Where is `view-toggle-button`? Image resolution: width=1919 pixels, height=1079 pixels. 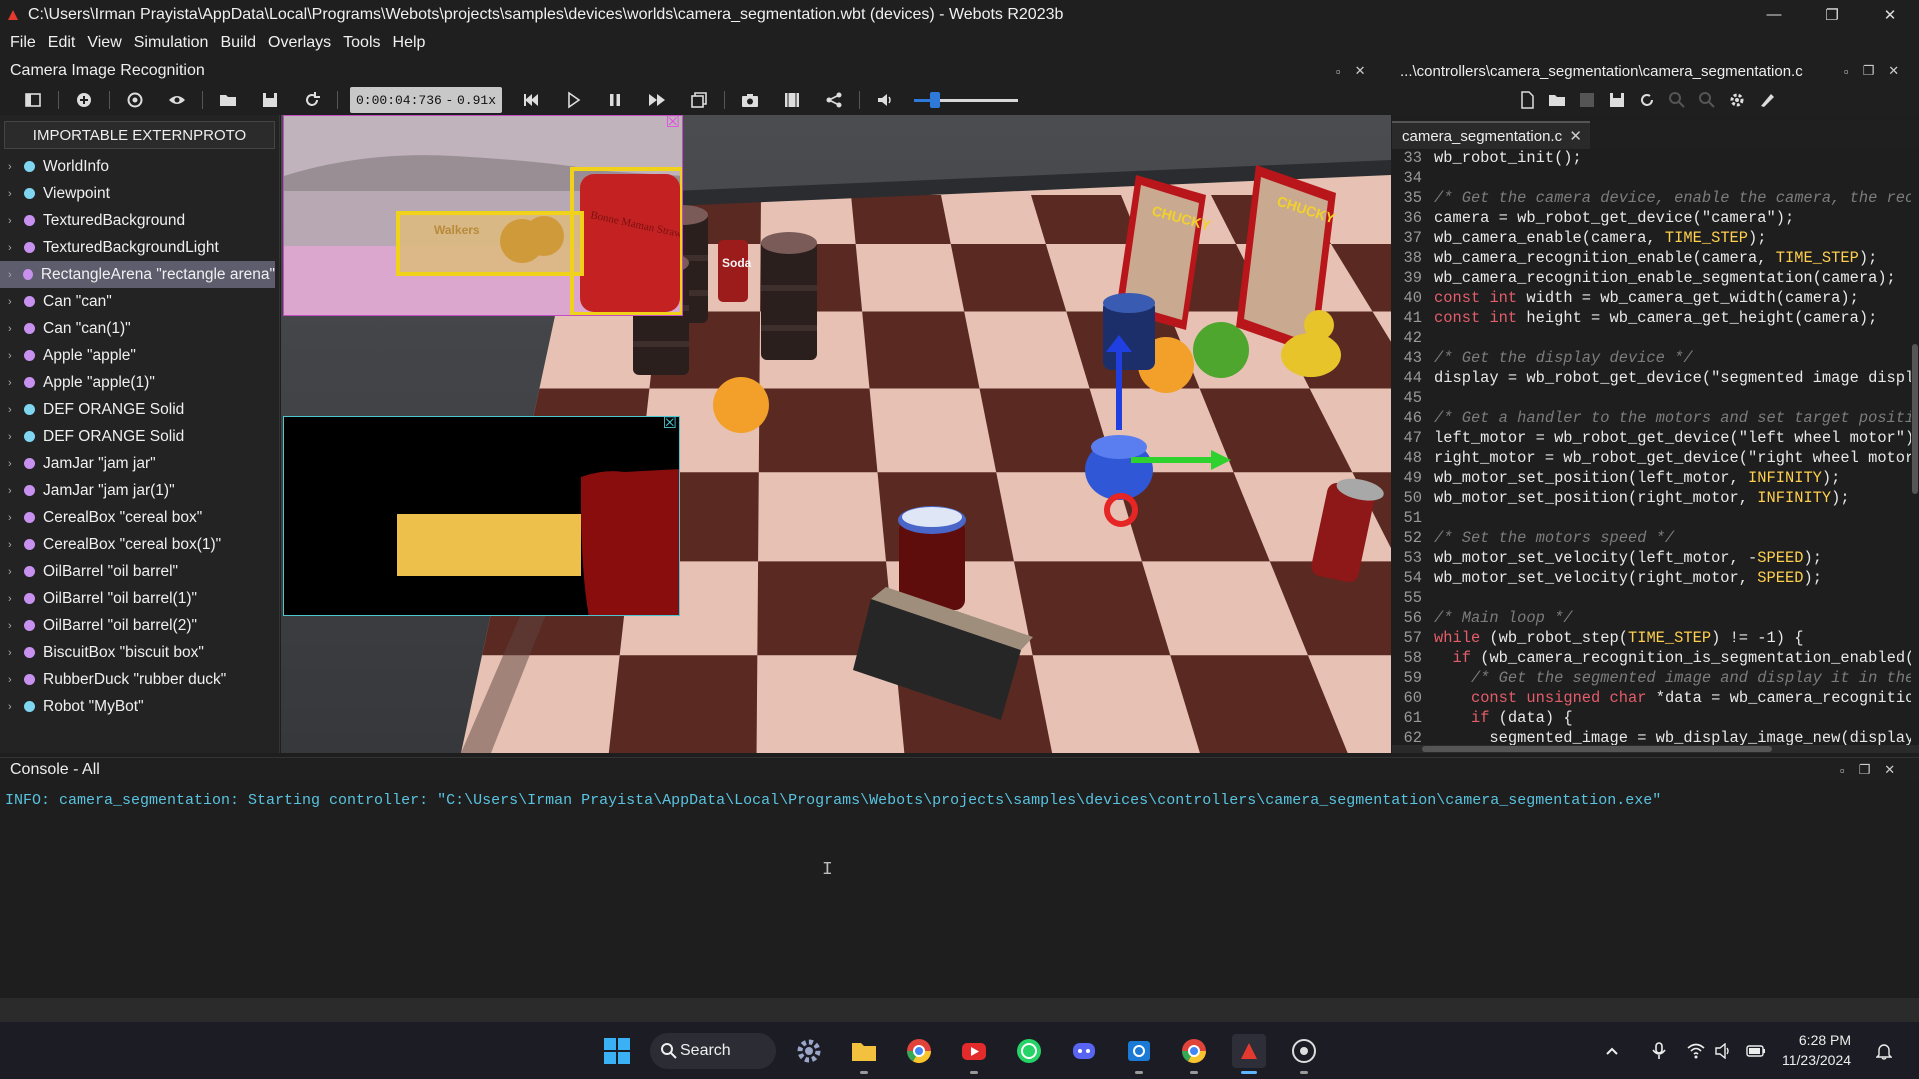 view-toggle-button is located at coordinates (177, 100).